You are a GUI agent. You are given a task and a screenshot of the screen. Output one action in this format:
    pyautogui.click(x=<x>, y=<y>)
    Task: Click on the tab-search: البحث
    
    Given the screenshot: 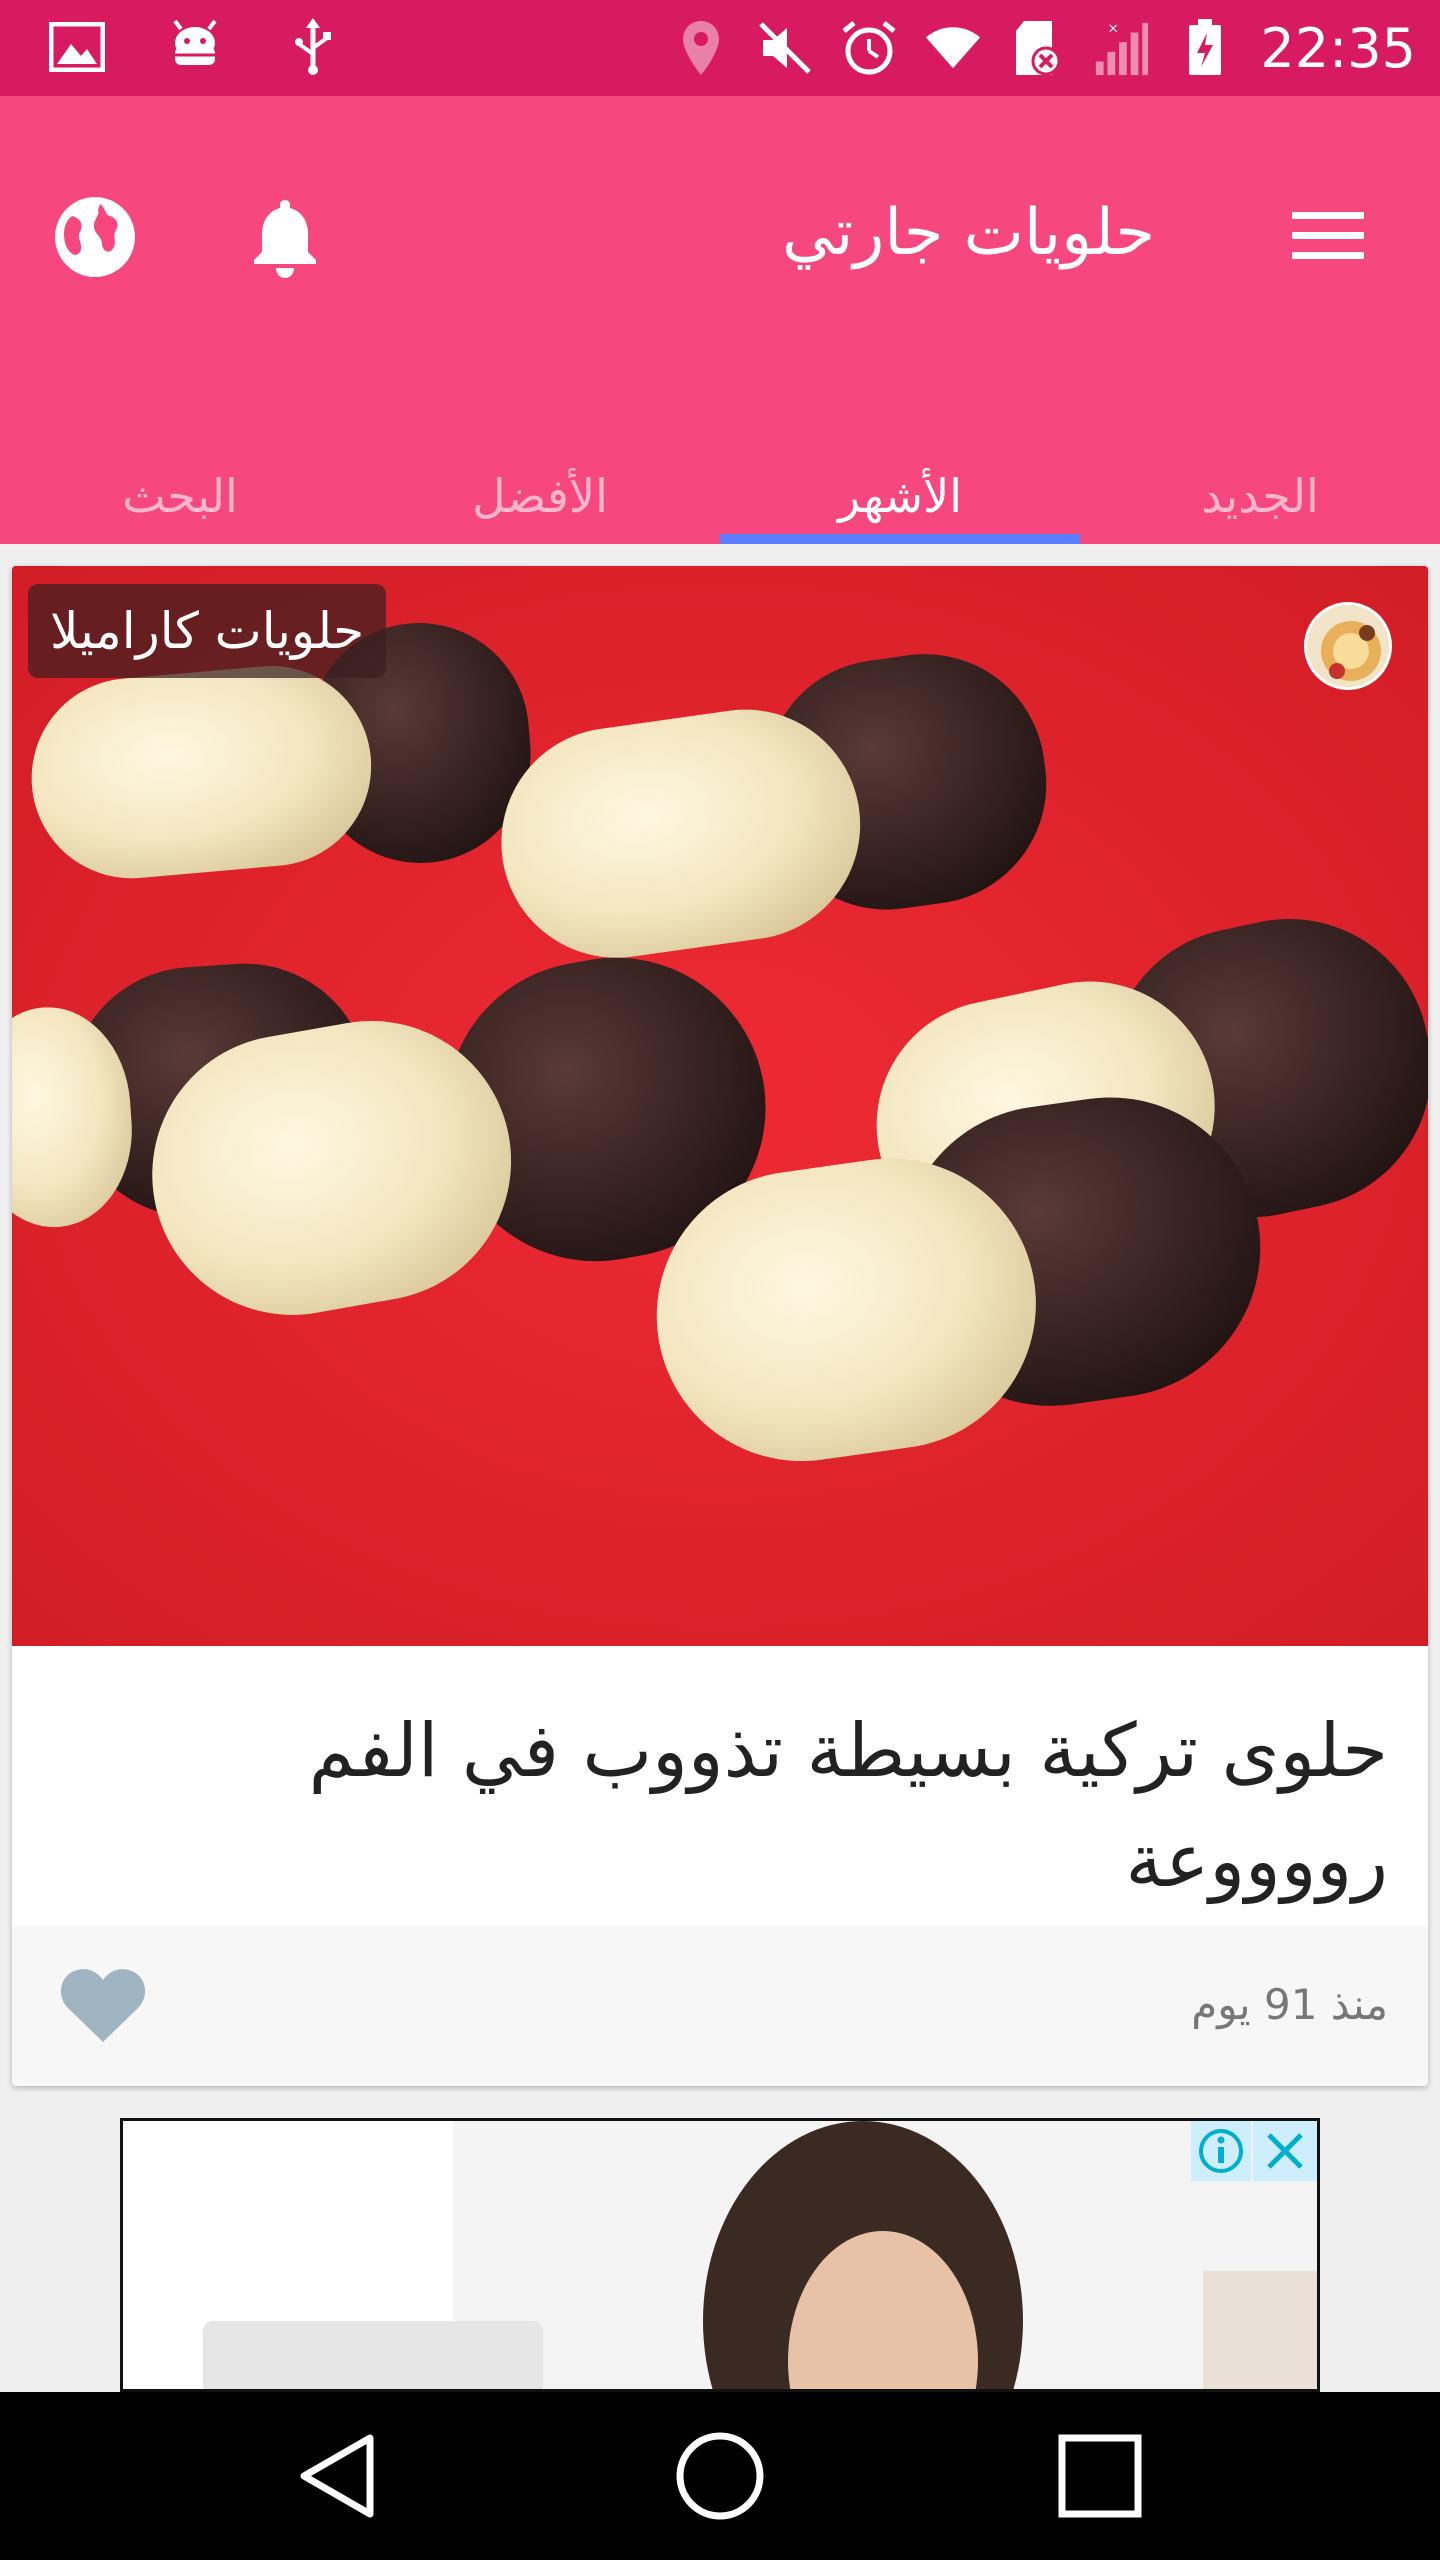 What is the action you would take?
    pyautogui.click(x=180, y=496)
    